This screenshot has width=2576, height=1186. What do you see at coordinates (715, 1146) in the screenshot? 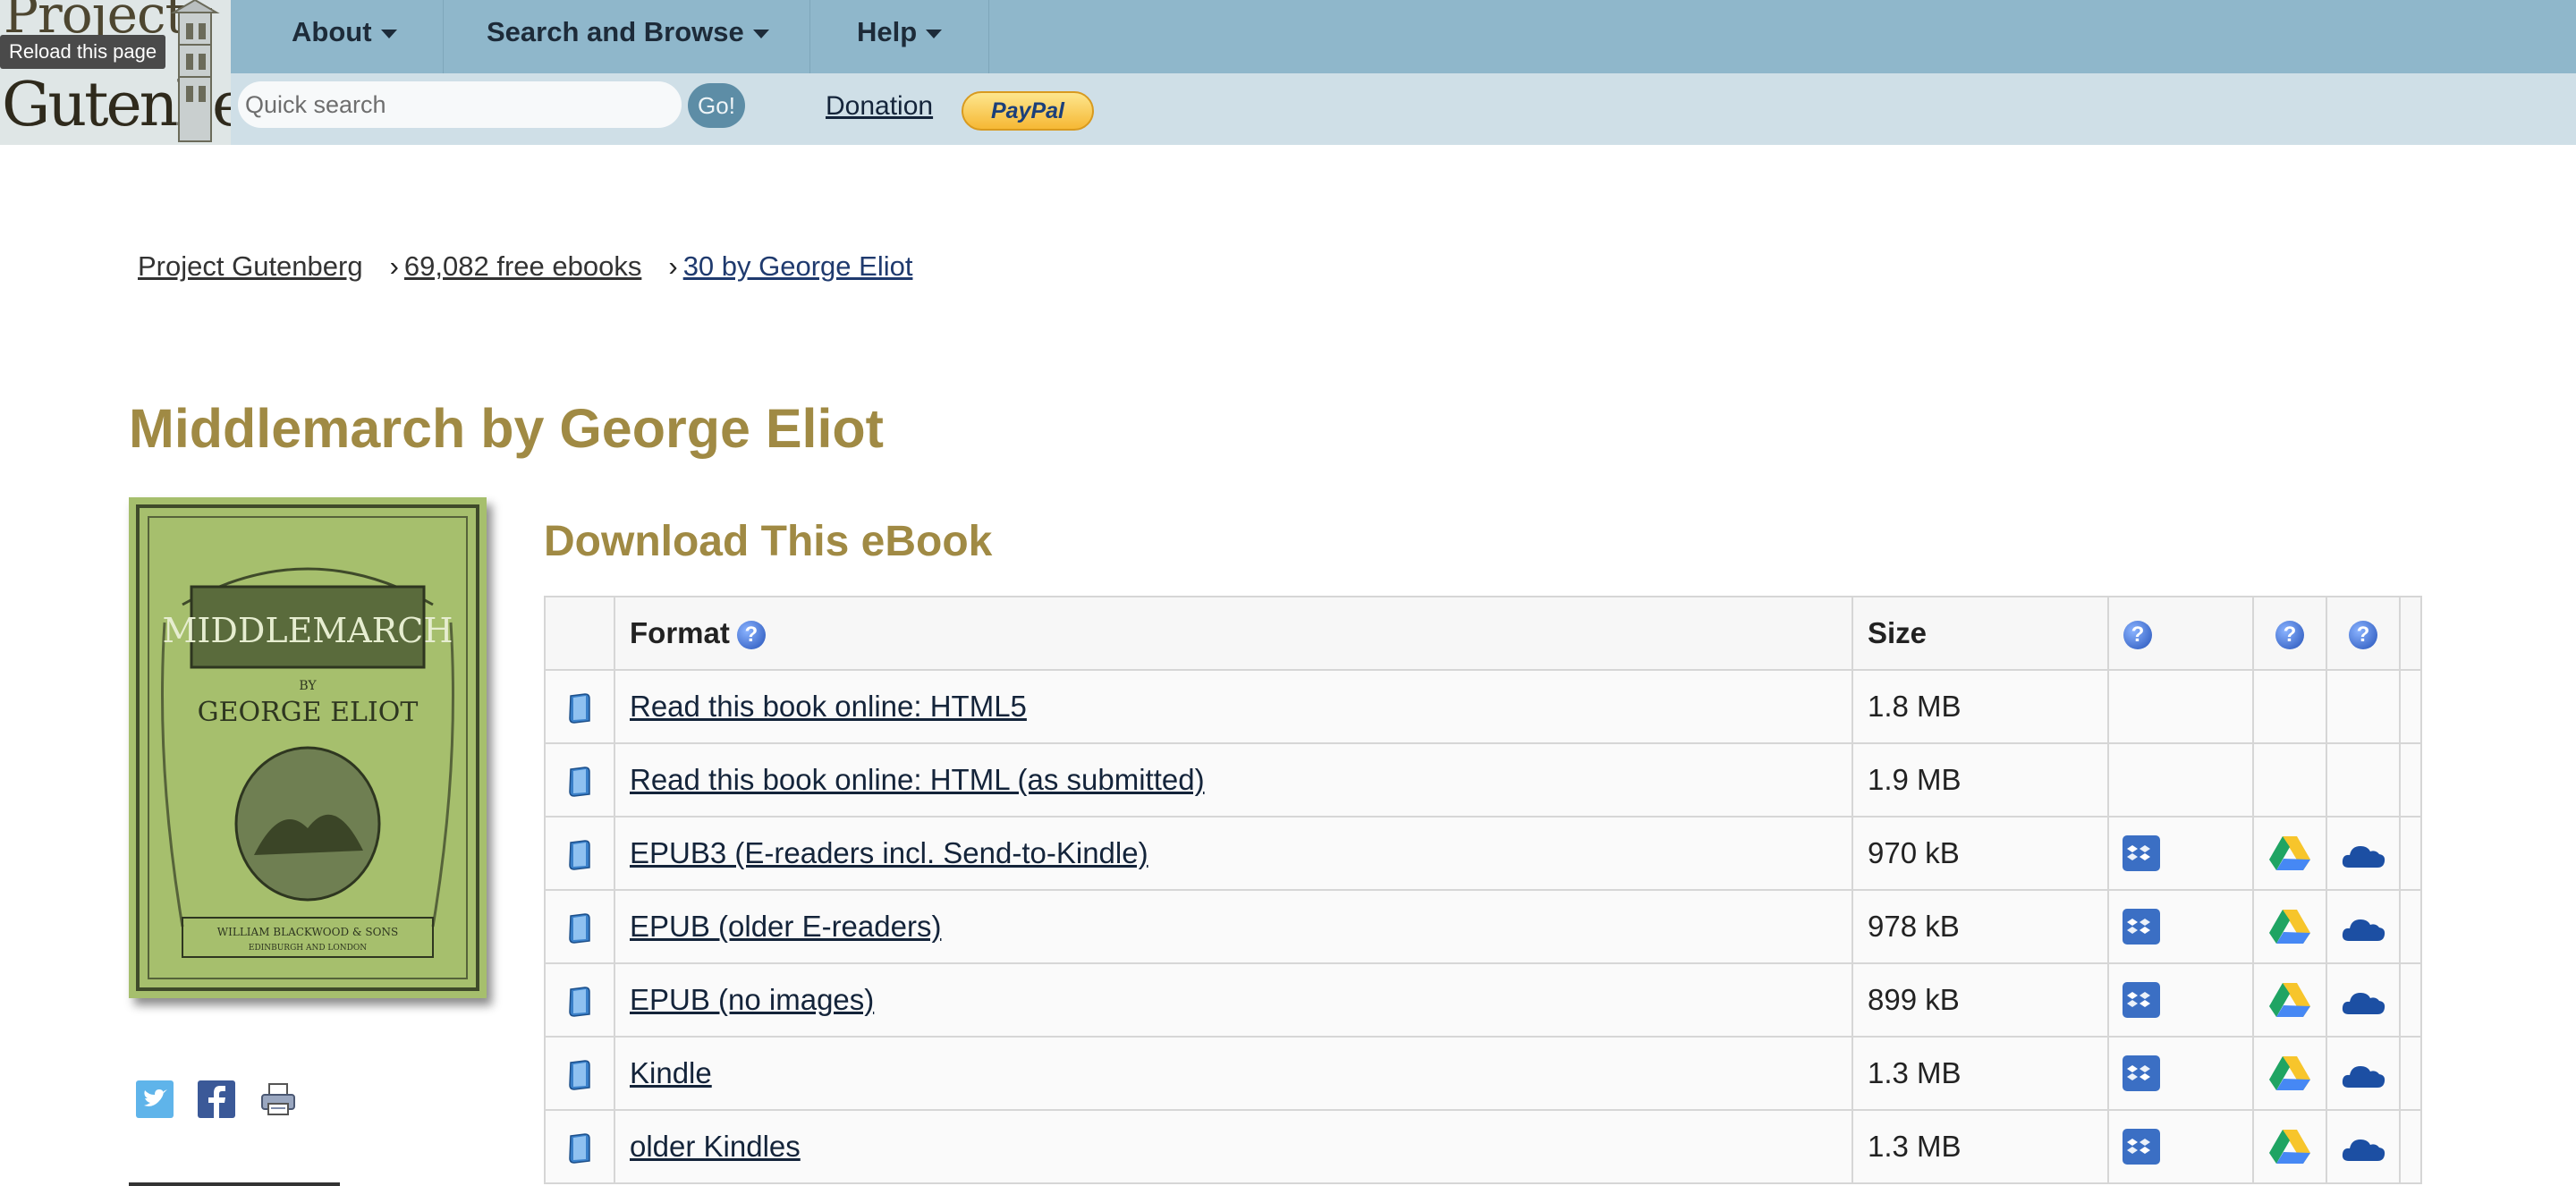
I see `format-link: older Kindles` at bounding box center [715, 1146].